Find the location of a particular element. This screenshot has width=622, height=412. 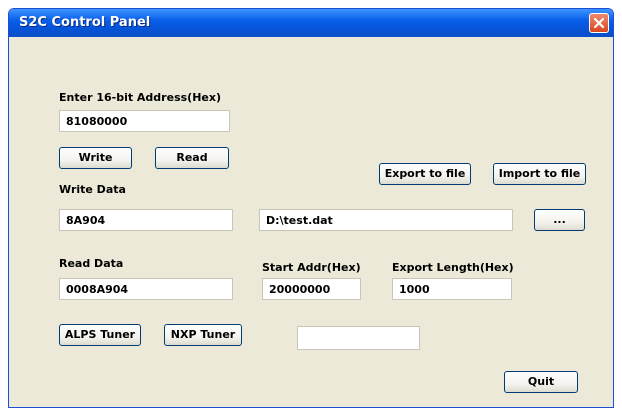

status-input is located at coordinates (358, 338).